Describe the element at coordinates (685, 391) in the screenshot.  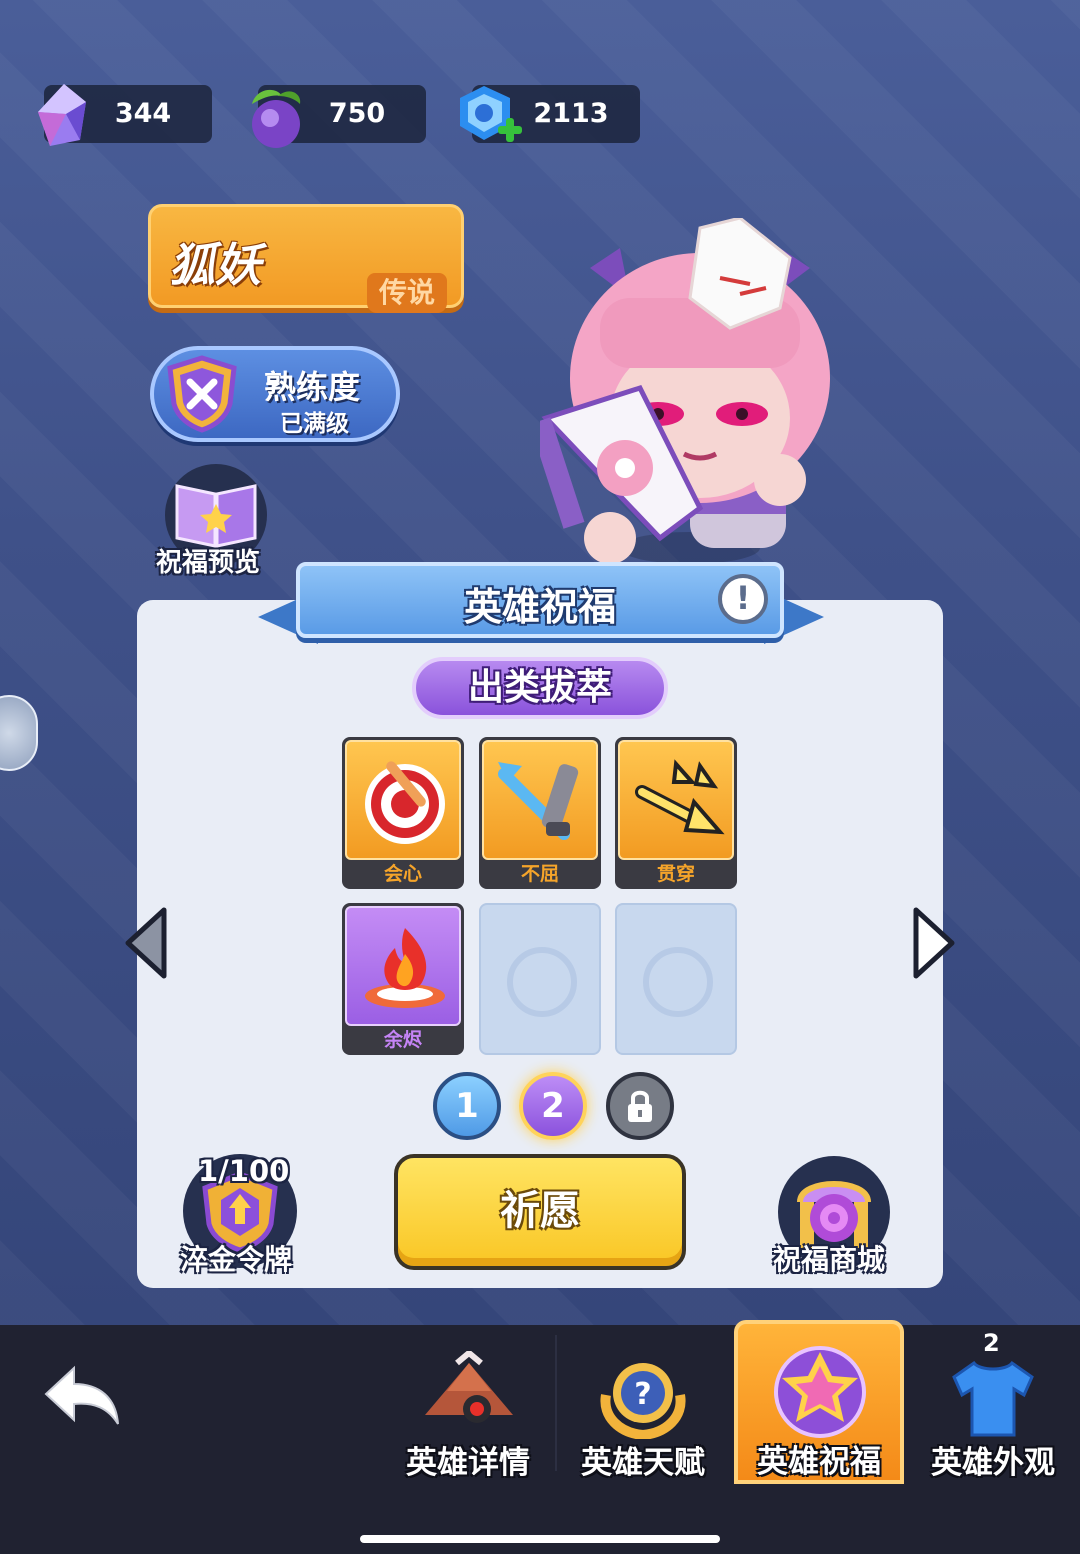
I see `hero-character-illustration` at that location.